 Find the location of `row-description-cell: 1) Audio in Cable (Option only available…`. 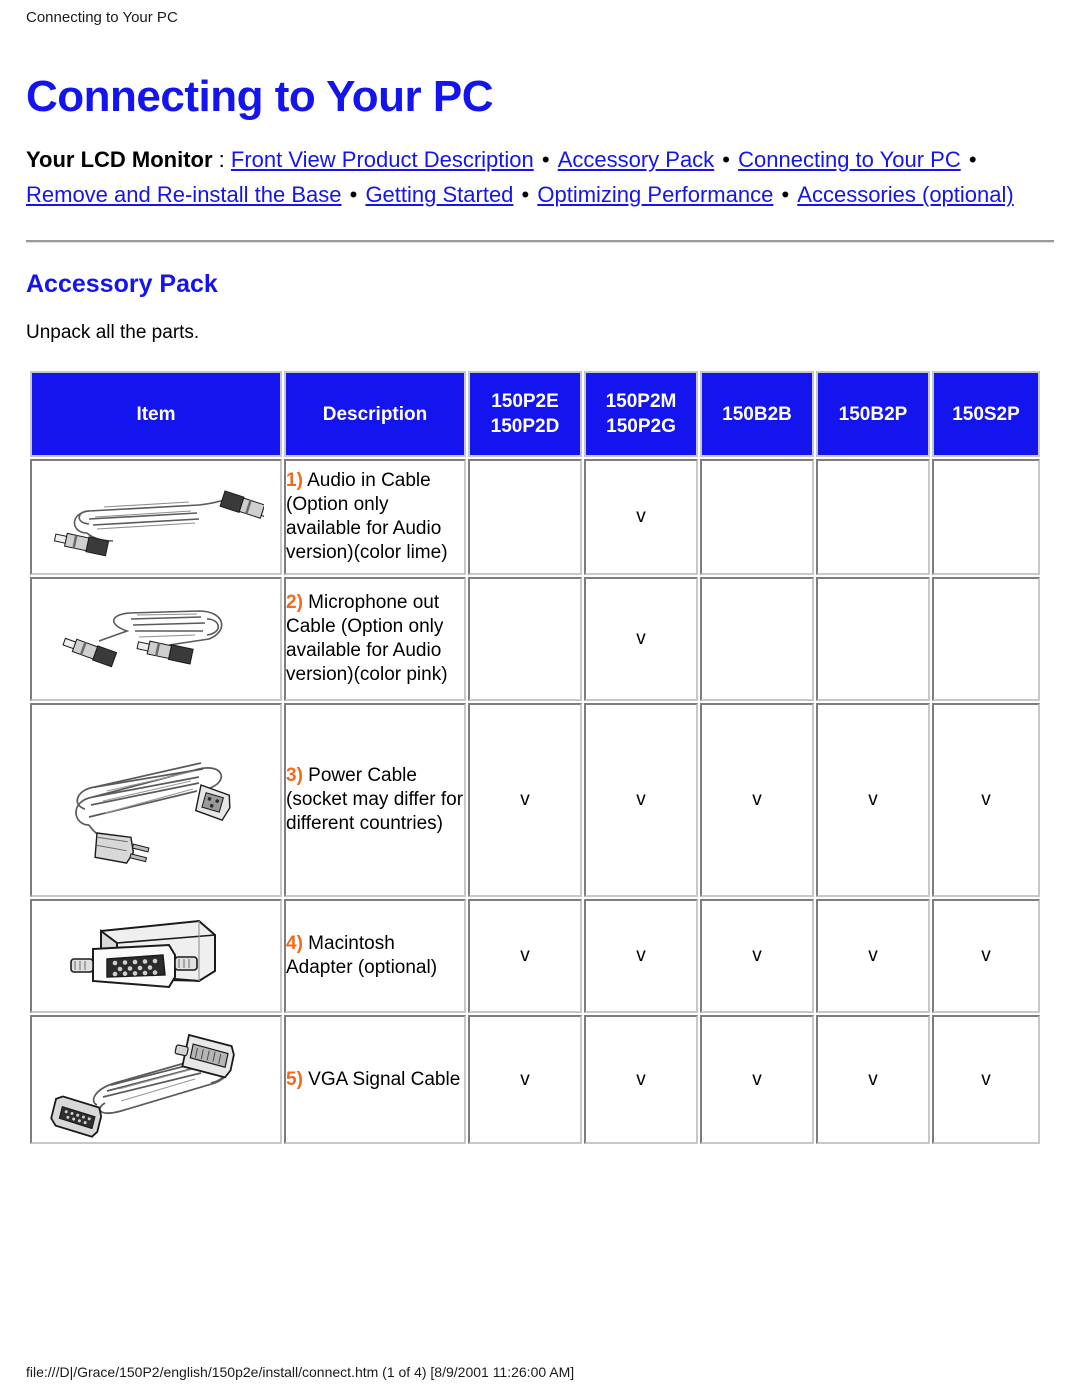

row-description-cell: 1) Audio in Cable (Option only available… is located at coordinates (375, 517).